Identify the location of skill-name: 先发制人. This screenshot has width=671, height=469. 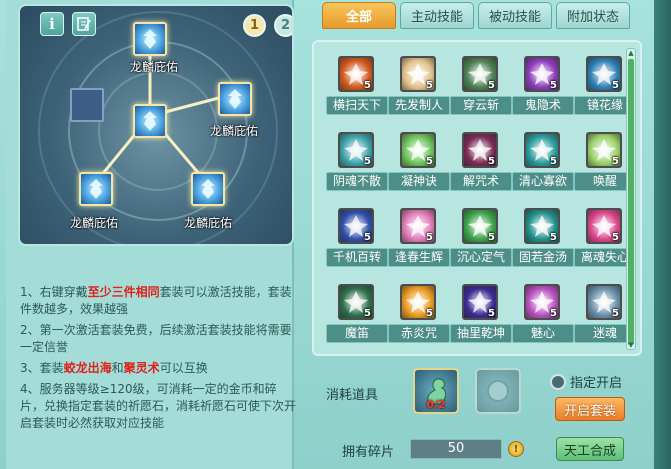
(419, 105).